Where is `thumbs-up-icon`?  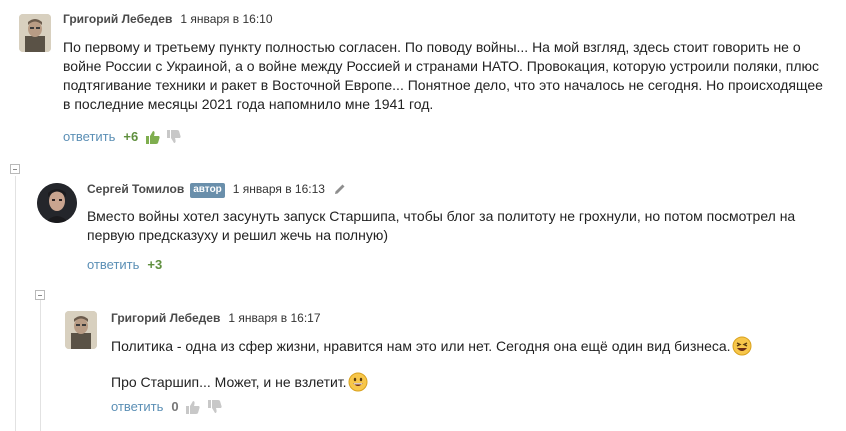 thumbs-up-icon is located at coordinates (193, 409).